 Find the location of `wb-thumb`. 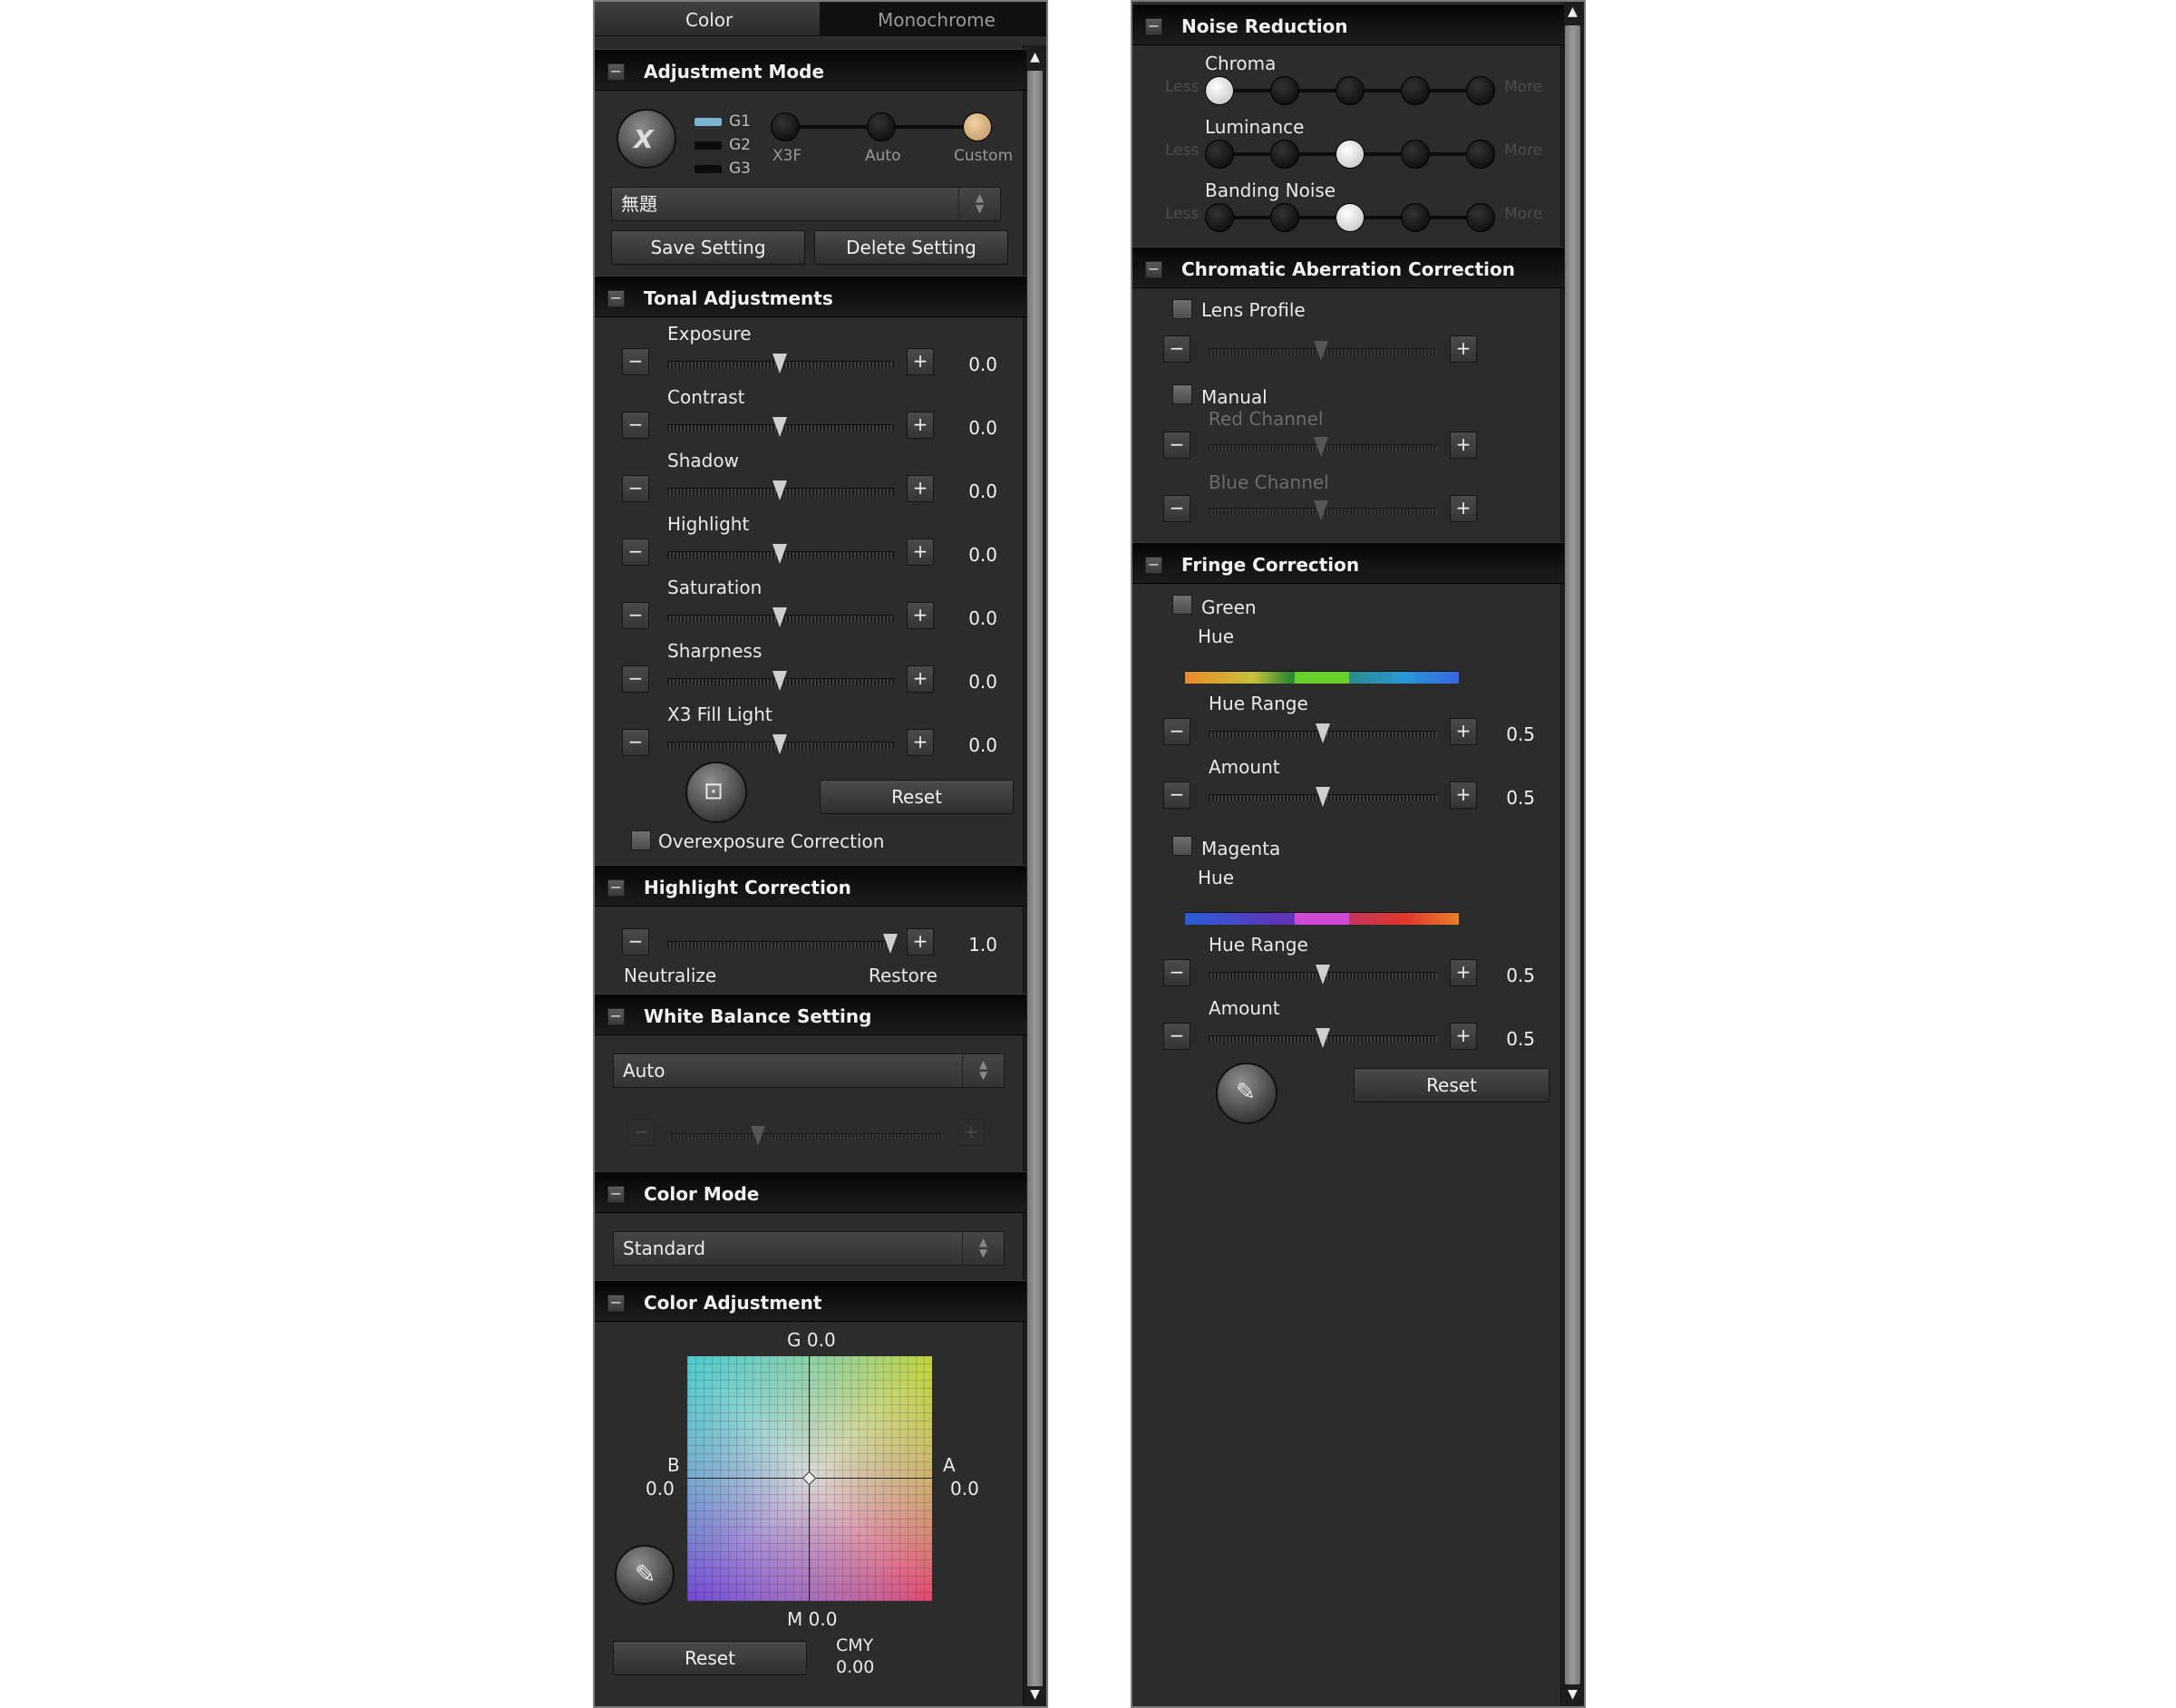

wb-thumb is located at coordinates (758, 1136).